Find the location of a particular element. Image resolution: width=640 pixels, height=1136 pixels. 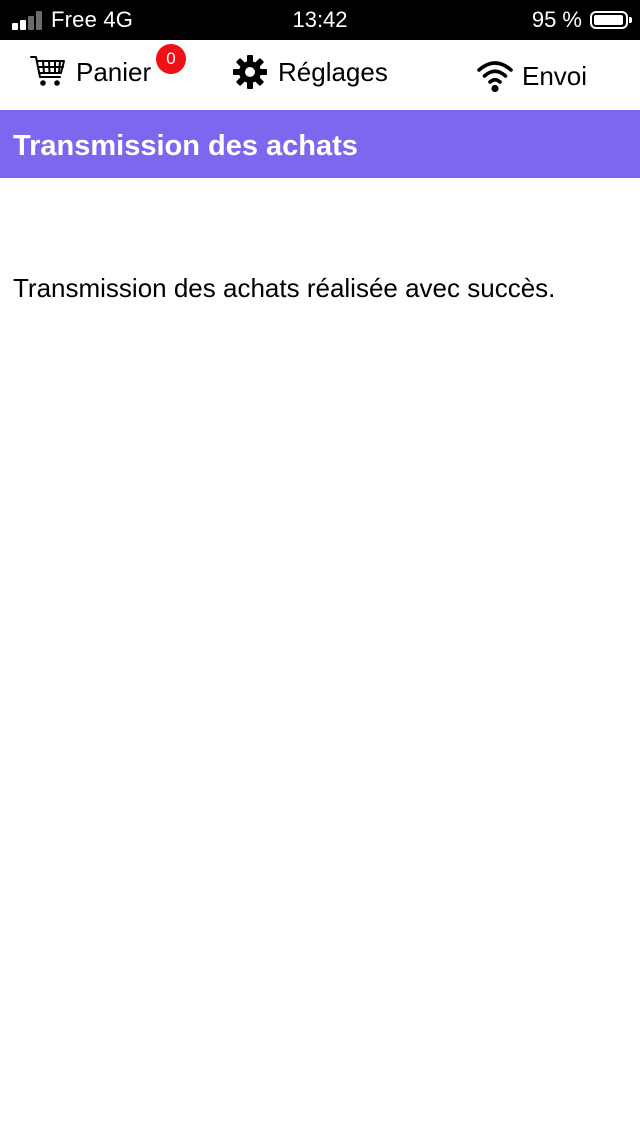

cart-icon is located at coordinates (48, 72).